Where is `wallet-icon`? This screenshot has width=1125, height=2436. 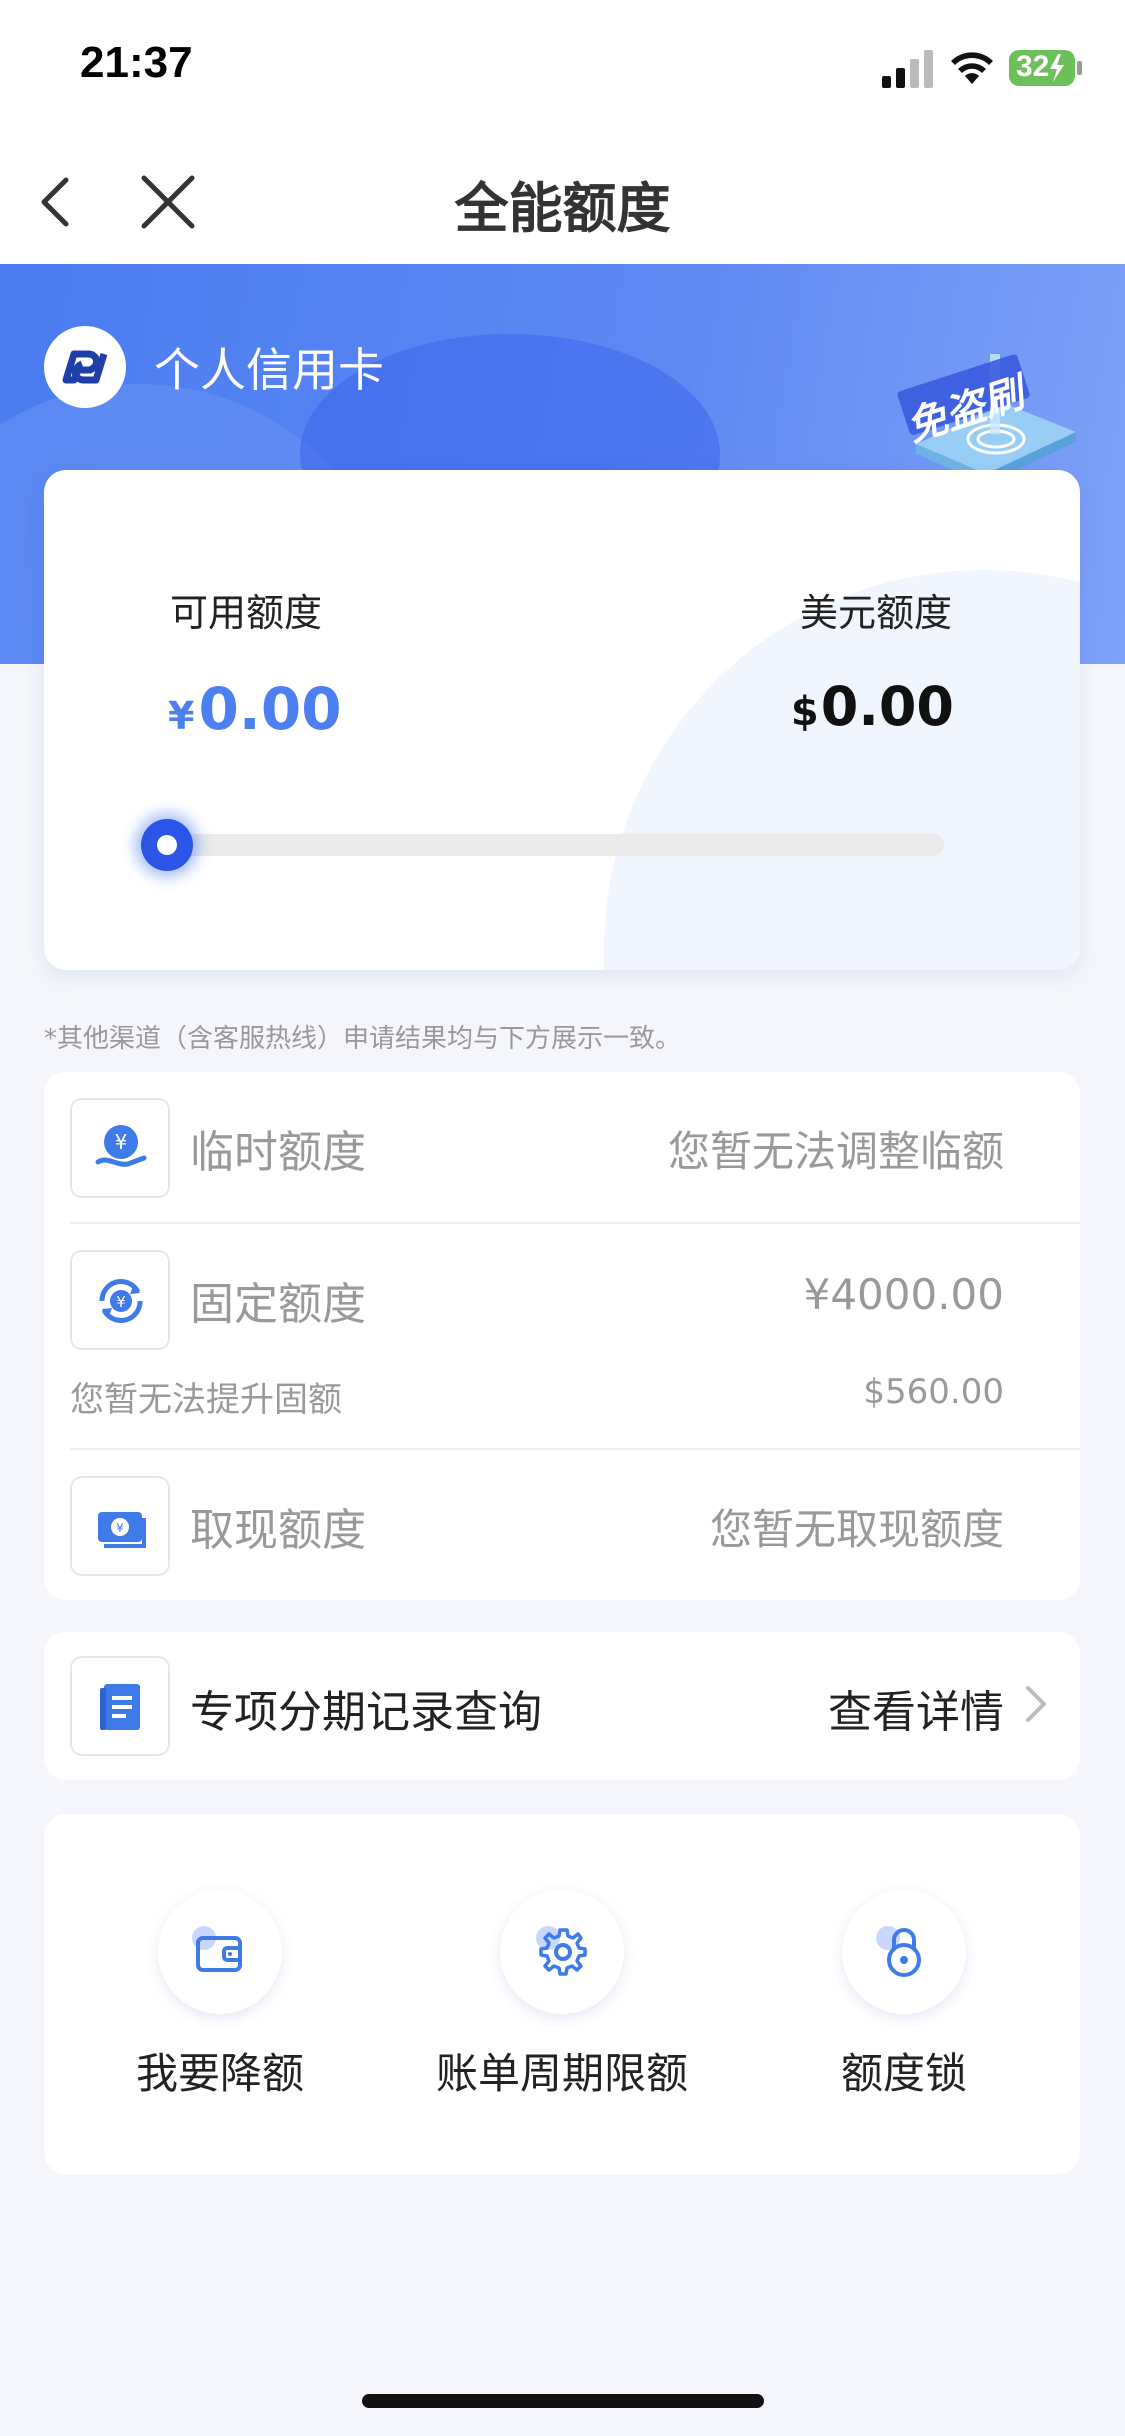 wallet-icon is located at coordinates (220, 1952).